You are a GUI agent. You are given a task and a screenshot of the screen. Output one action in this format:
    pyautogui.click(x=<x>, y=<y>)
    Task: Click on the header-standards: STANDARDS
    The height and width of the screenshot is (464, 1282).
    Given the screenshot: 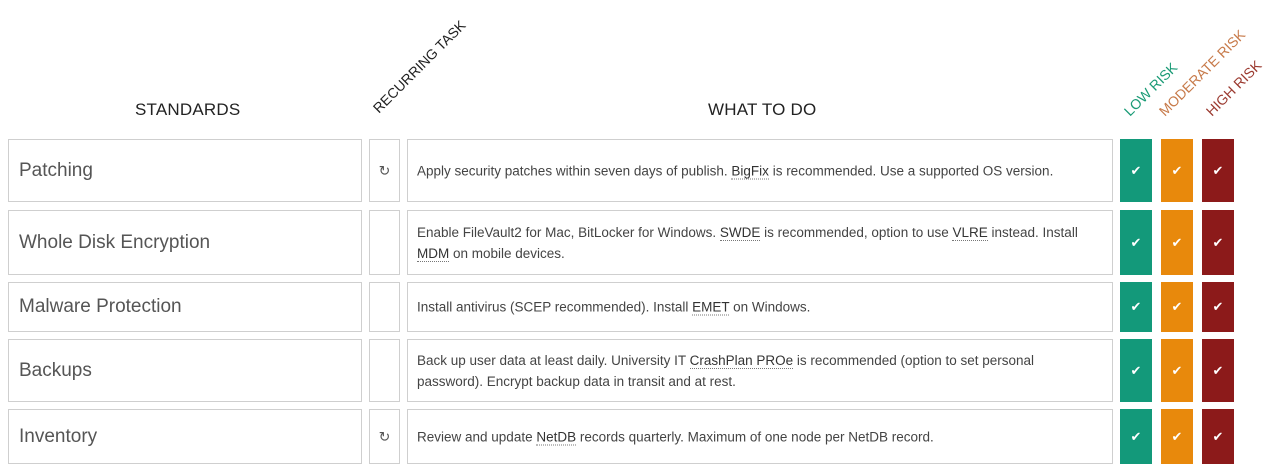 What is the action you would take?
    pyautogui.click(x=188, y=109)
    